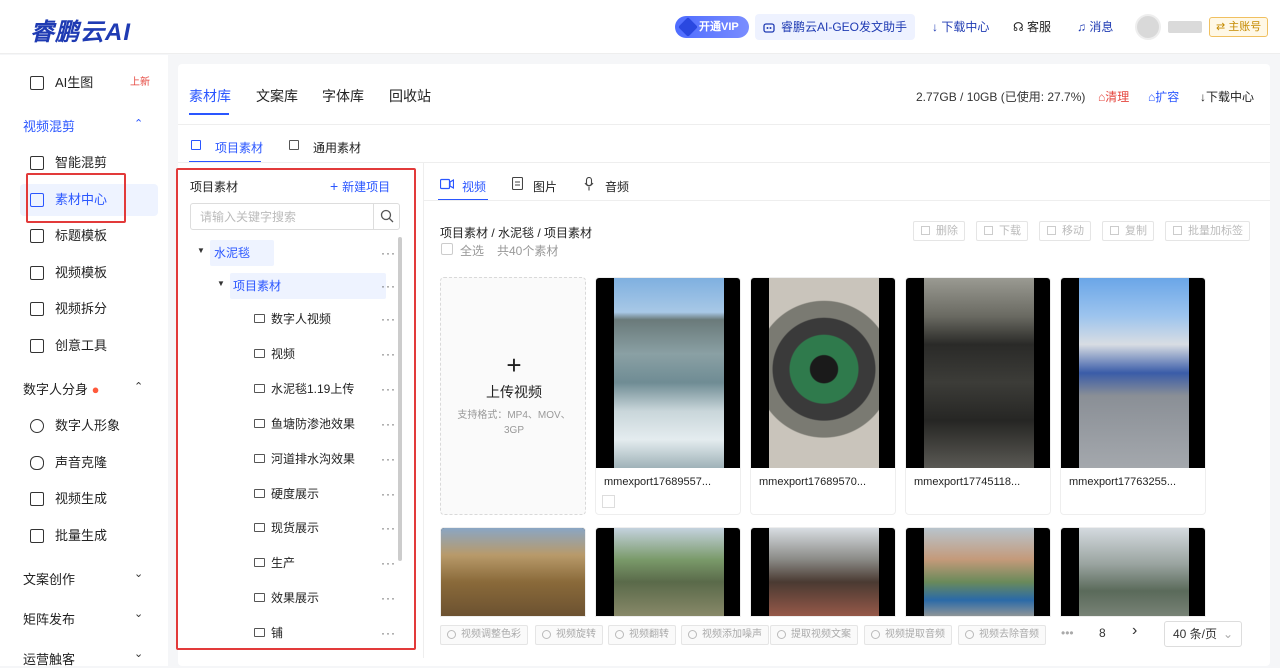  I want to click on message-button: ♫ 消息, so click(1095, 26).